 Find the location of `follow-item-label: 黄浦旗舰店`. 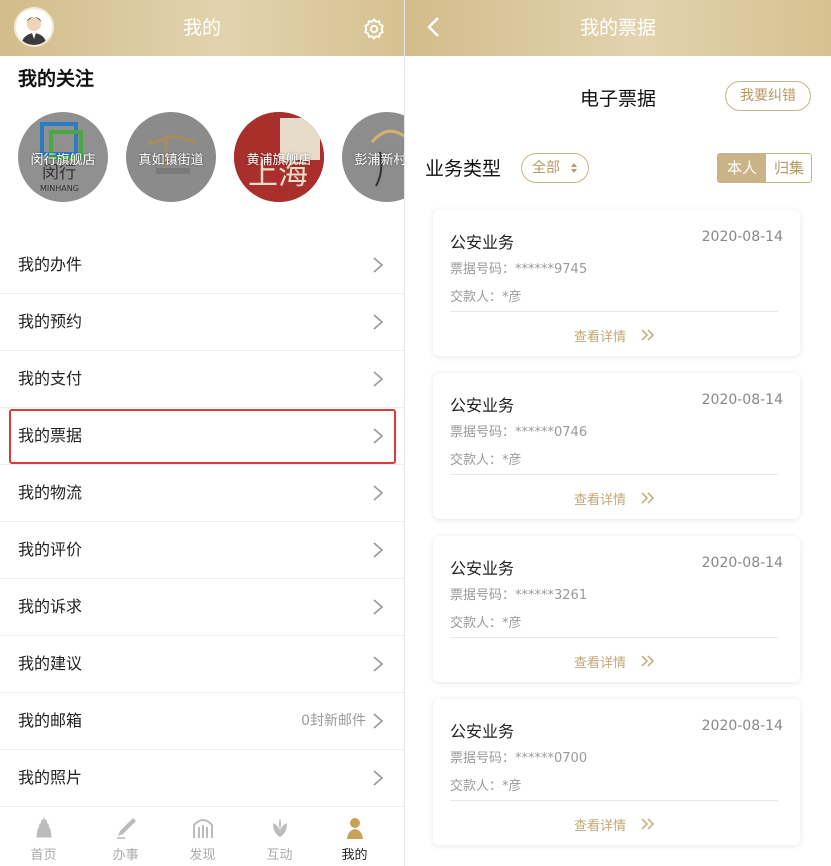

follow-item-label: 黄浦旗舰店 is located at coordinates (279, 160).